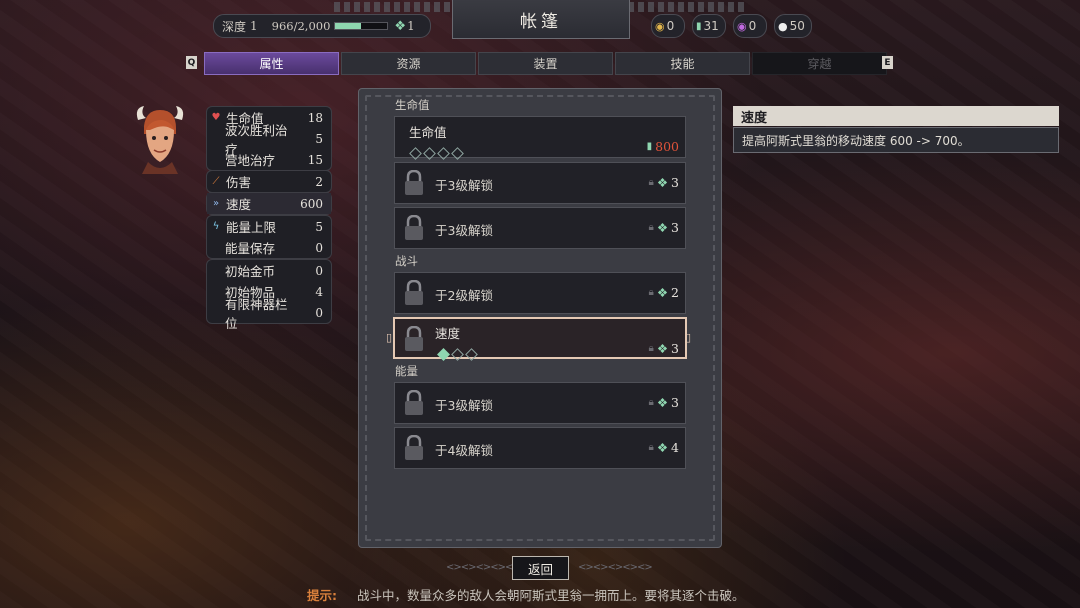  I want to click on upgrade-locked-6: 于4级解锁 🔒︎ ❖ 4, so click(540, 448).